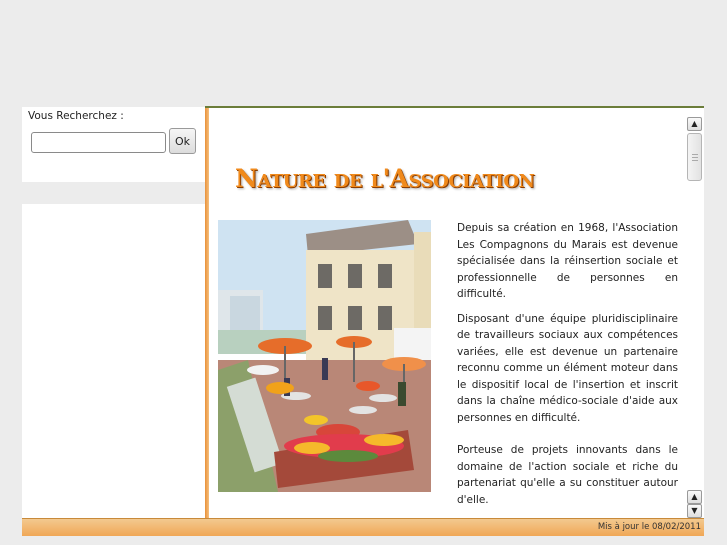 Image resolution: width=727 pixels, height=545 pixels. What do you see at coordinates (694, 511) in the screenshot?
I see `scroll-down-arrow-icon: ▼` at bounding box center [694, 511].